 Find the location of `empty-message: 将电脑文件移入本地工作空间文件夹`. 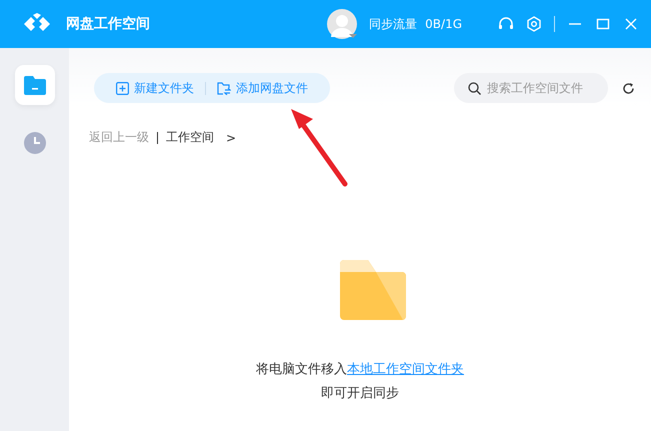

empty-message: 将电脑文件移入本地工作空间文件夹 is located at coordinates (360, 369).